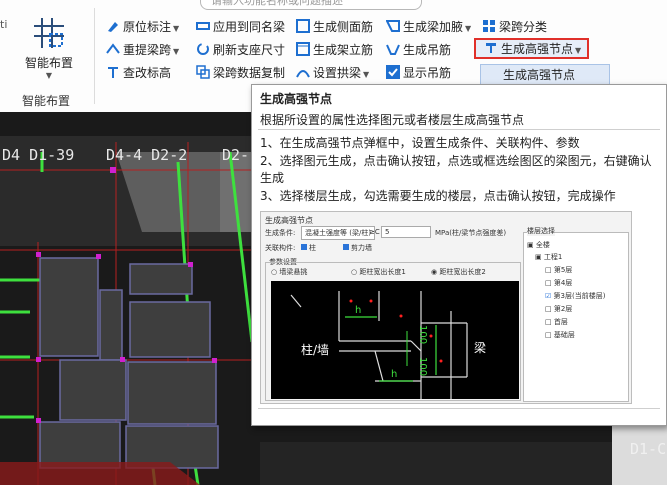  I want to click on radio-option: ◉ 距柱宽出长度2, so click(458, 272).